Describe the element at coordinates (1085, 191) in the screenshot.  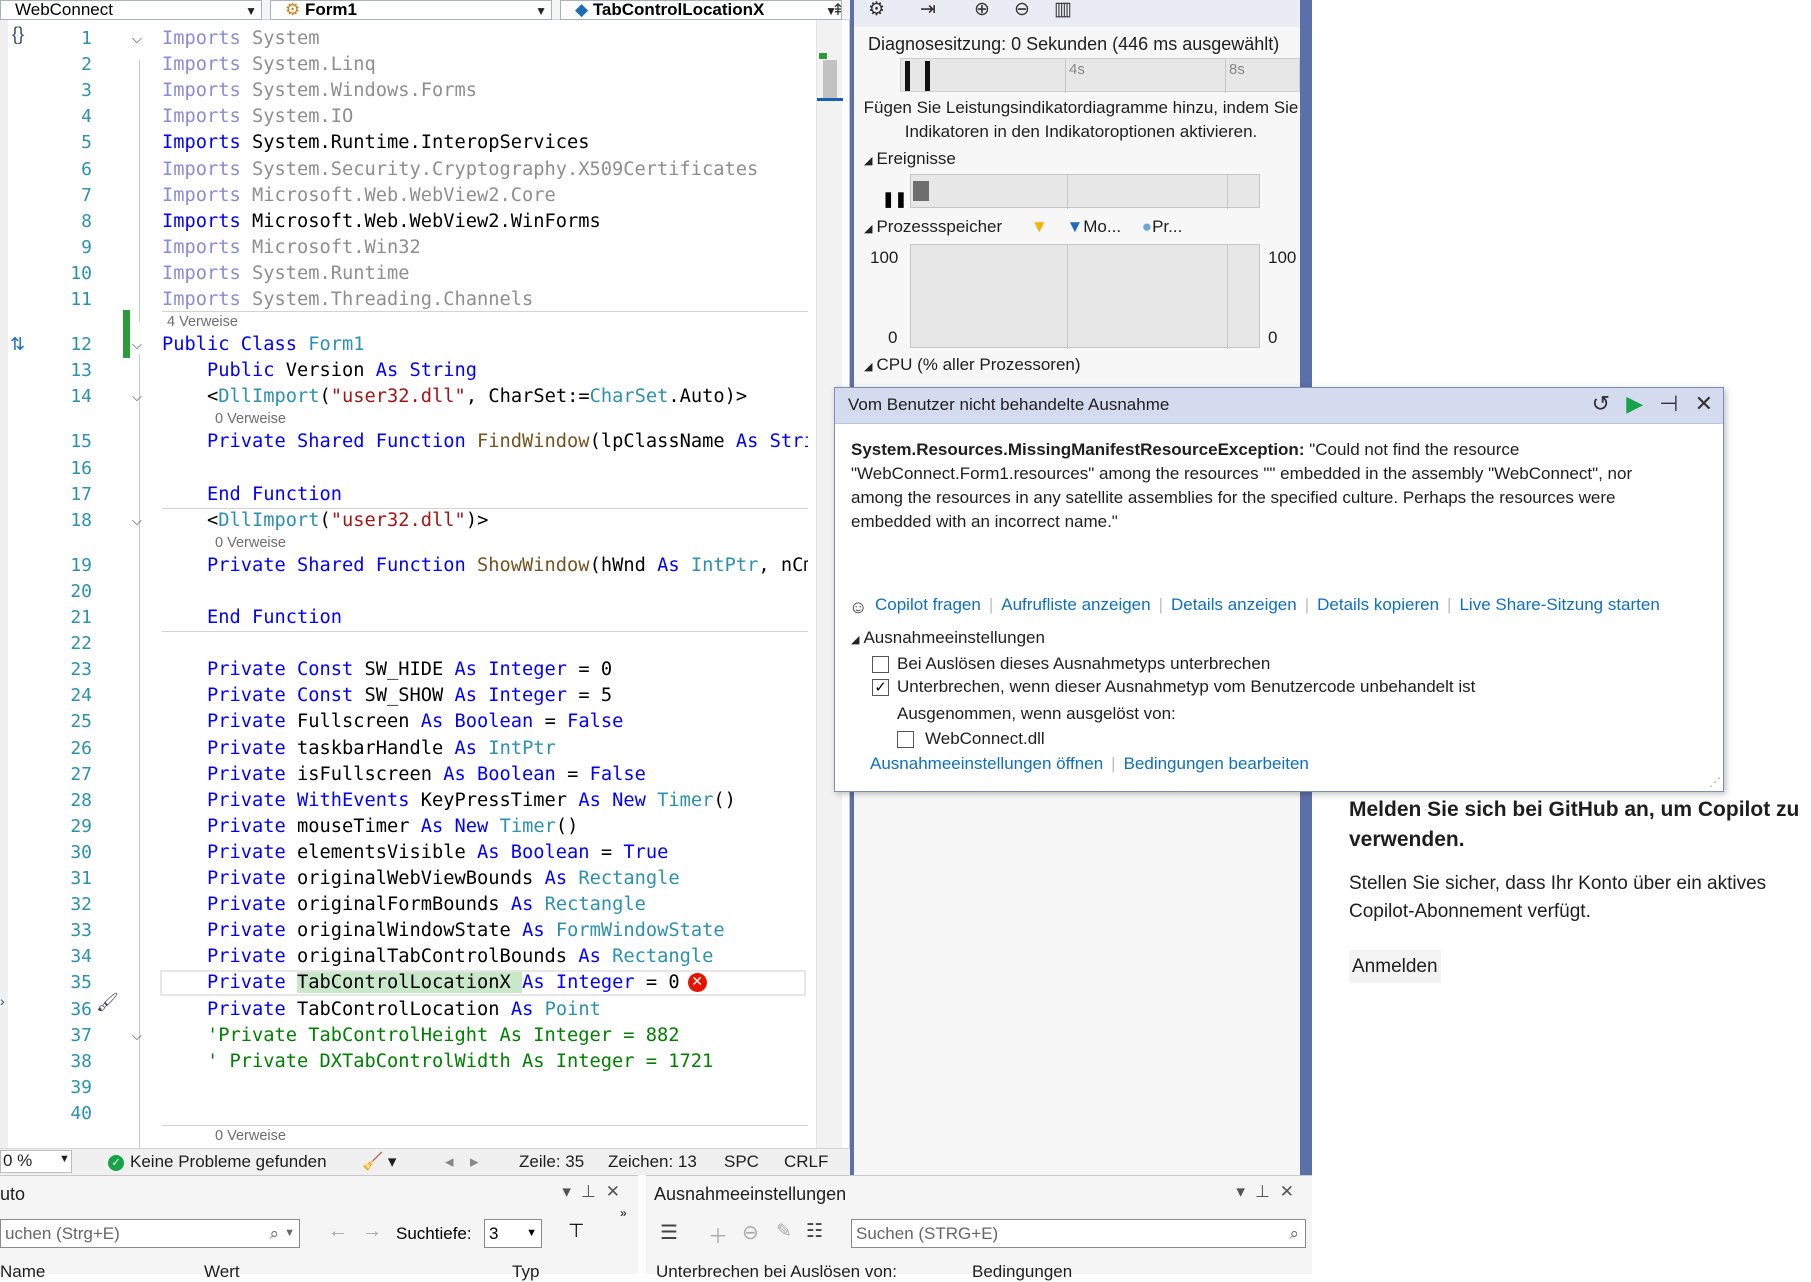
I see `events-track` at that location.